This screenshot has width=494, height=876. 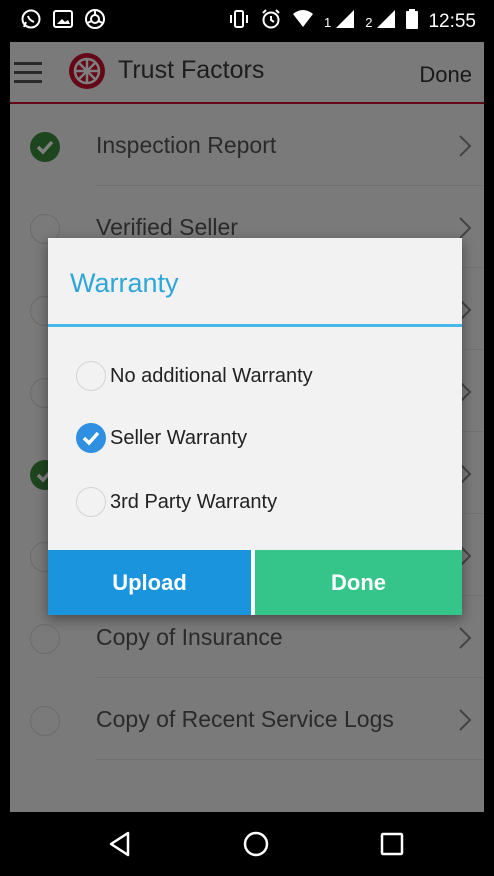 What do you see at coordinates (256, 844) in the screenshot?
I see `home-icon` at bounding box center [256, 844].